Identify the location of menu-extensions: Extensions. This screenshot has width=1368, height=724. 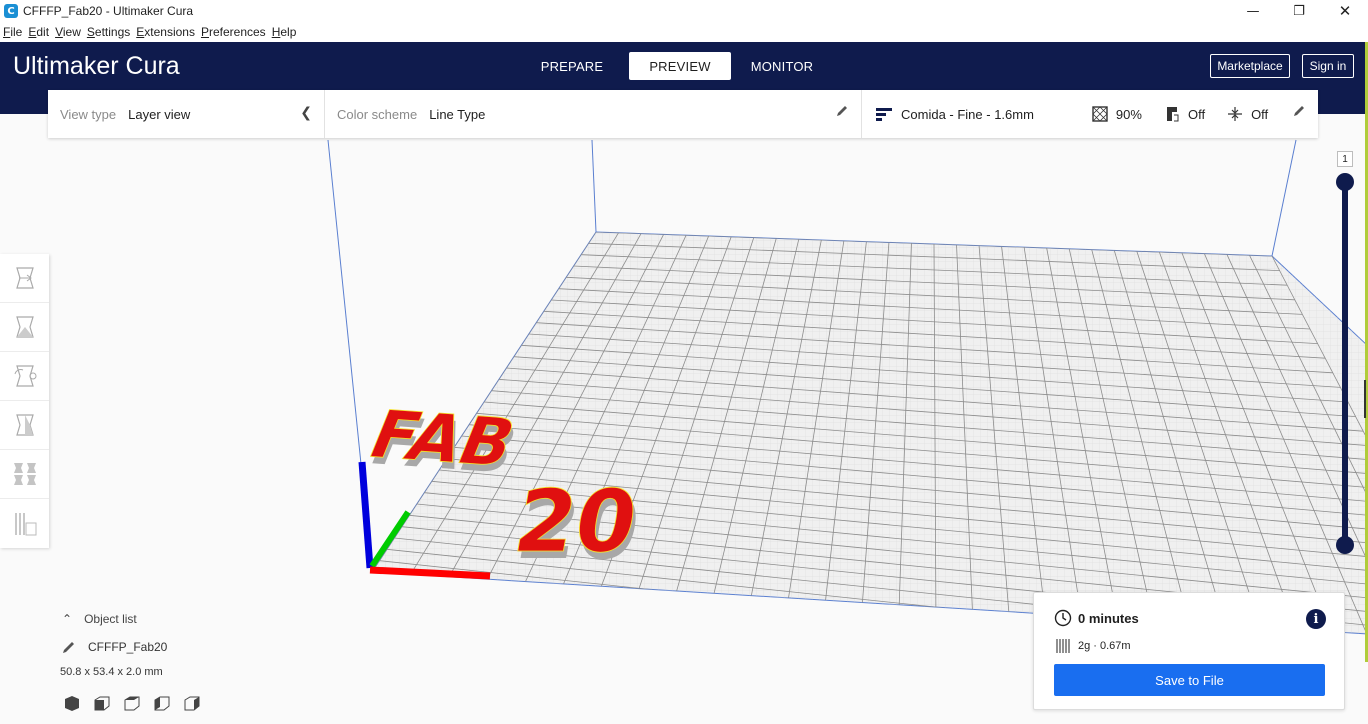
(165, 32).